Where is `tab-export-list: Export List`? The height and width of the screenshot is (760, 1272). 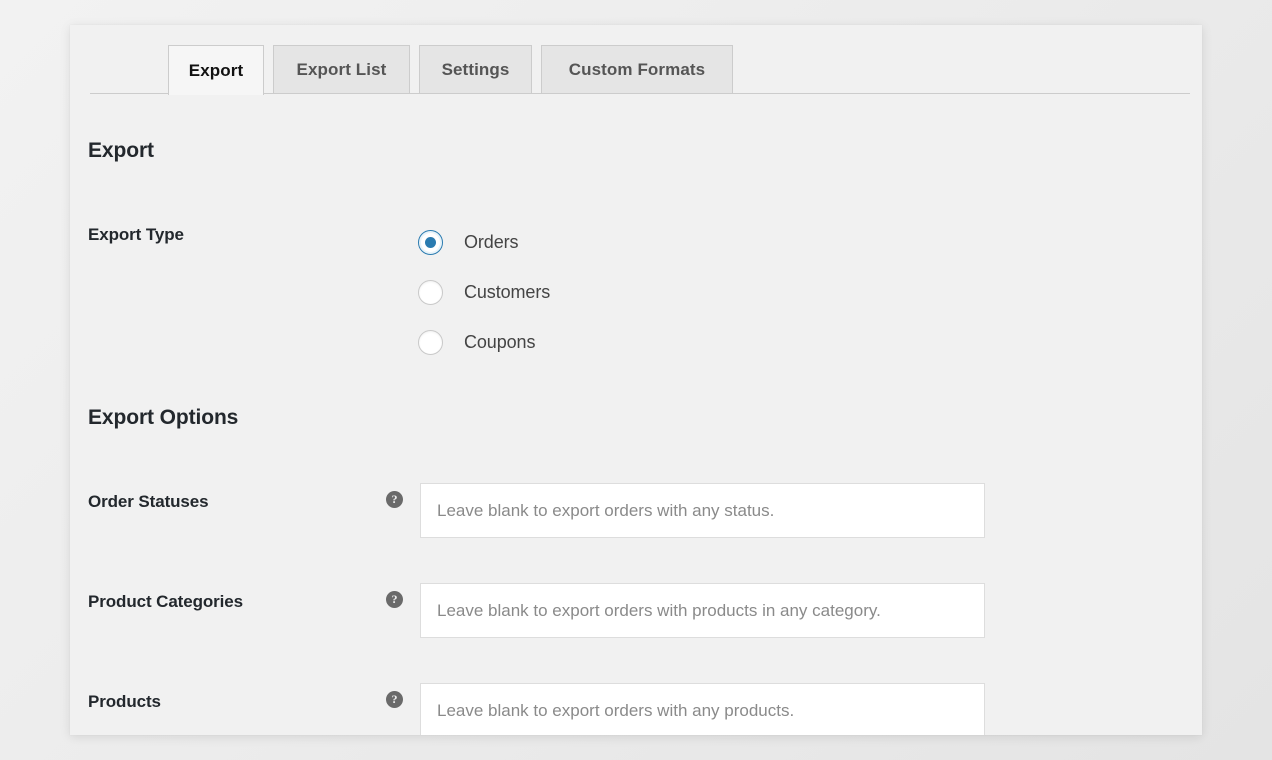 tab-export-list: Export List is located at coordinates (341, 69).